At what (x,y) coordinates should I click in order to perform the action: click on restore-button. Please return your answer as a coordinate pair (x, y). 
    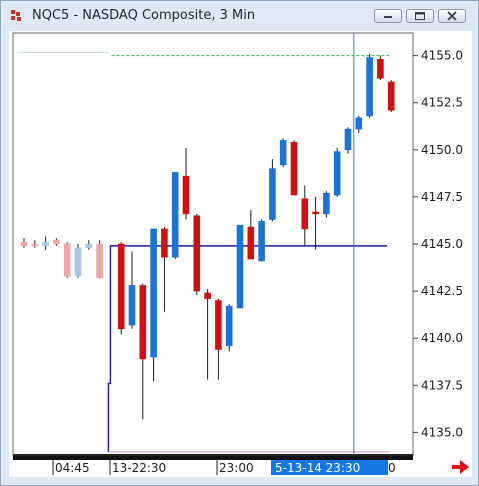
    Looking at the image, I should click on (420, 16).